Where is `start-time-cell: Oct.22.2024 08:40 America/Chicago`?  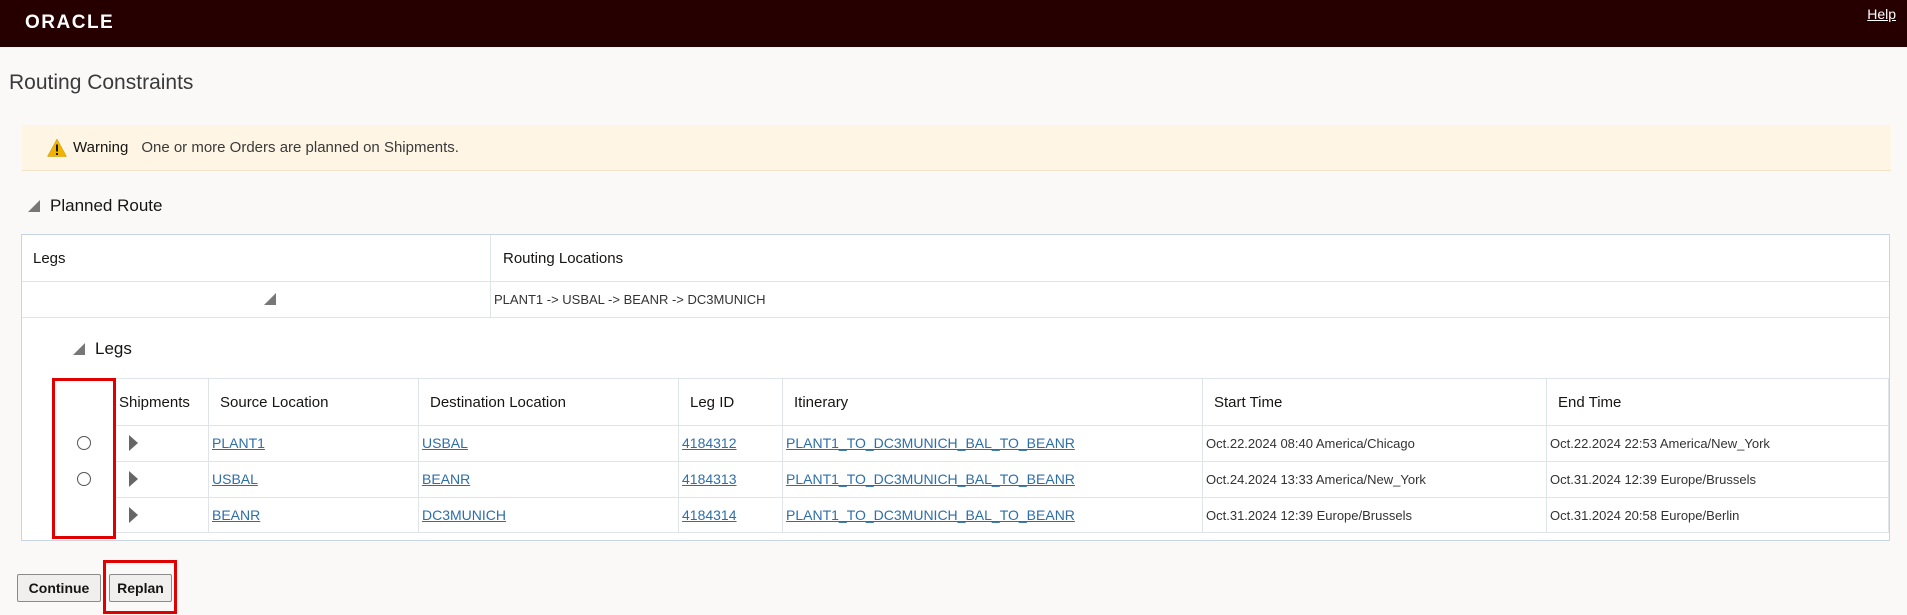
start-time-cell: Oct.22.2024 08:40 America/Chicago is located at coordinates (1374, 443).